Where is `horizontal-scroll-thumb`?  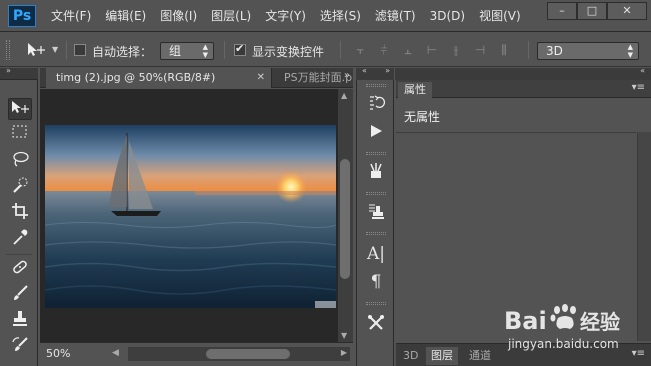
horizontal-scroll-thumb is located at coordinates (248, 354).